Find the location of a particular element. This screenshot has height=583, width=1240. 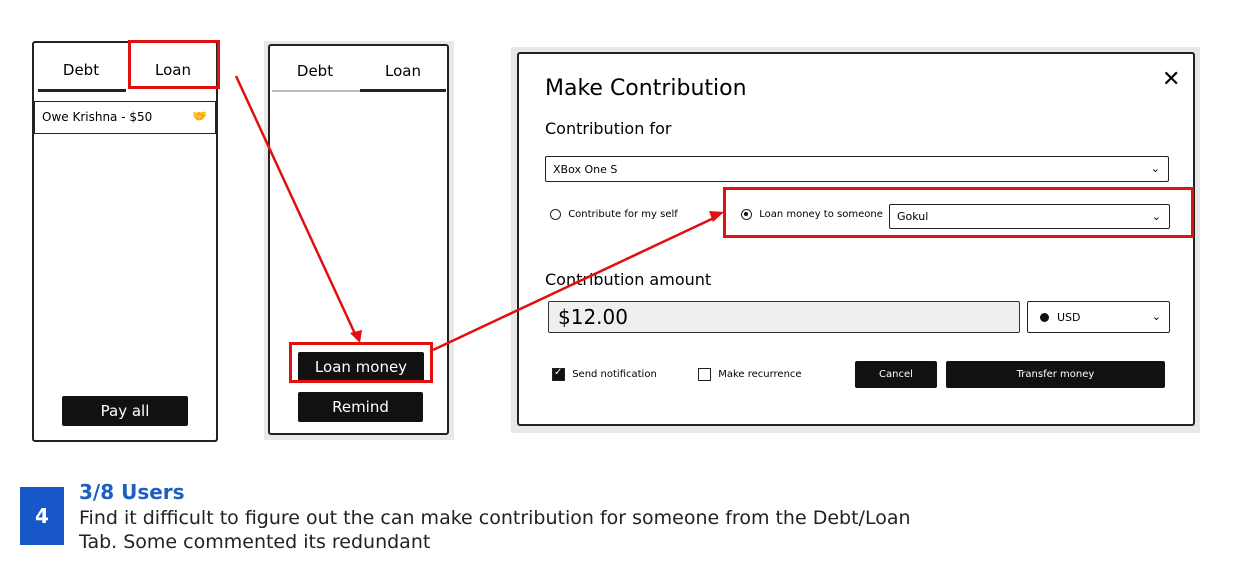

note-number-badge: 4 is located at coordinates (42, 516).